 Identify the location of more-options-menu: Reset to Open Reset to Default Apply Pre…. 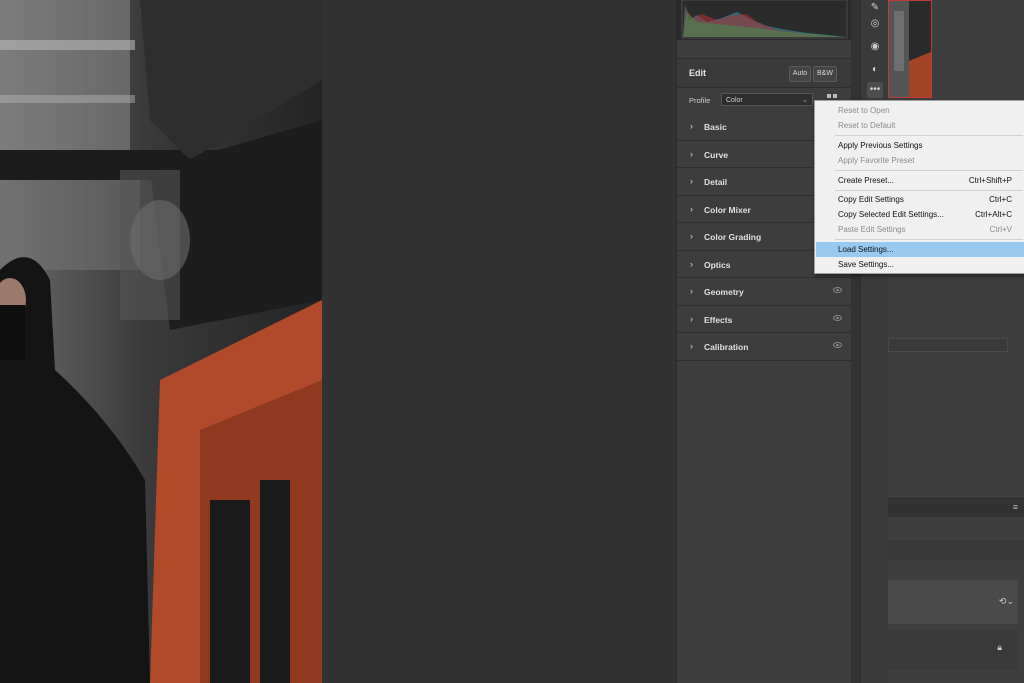
(919, 187).